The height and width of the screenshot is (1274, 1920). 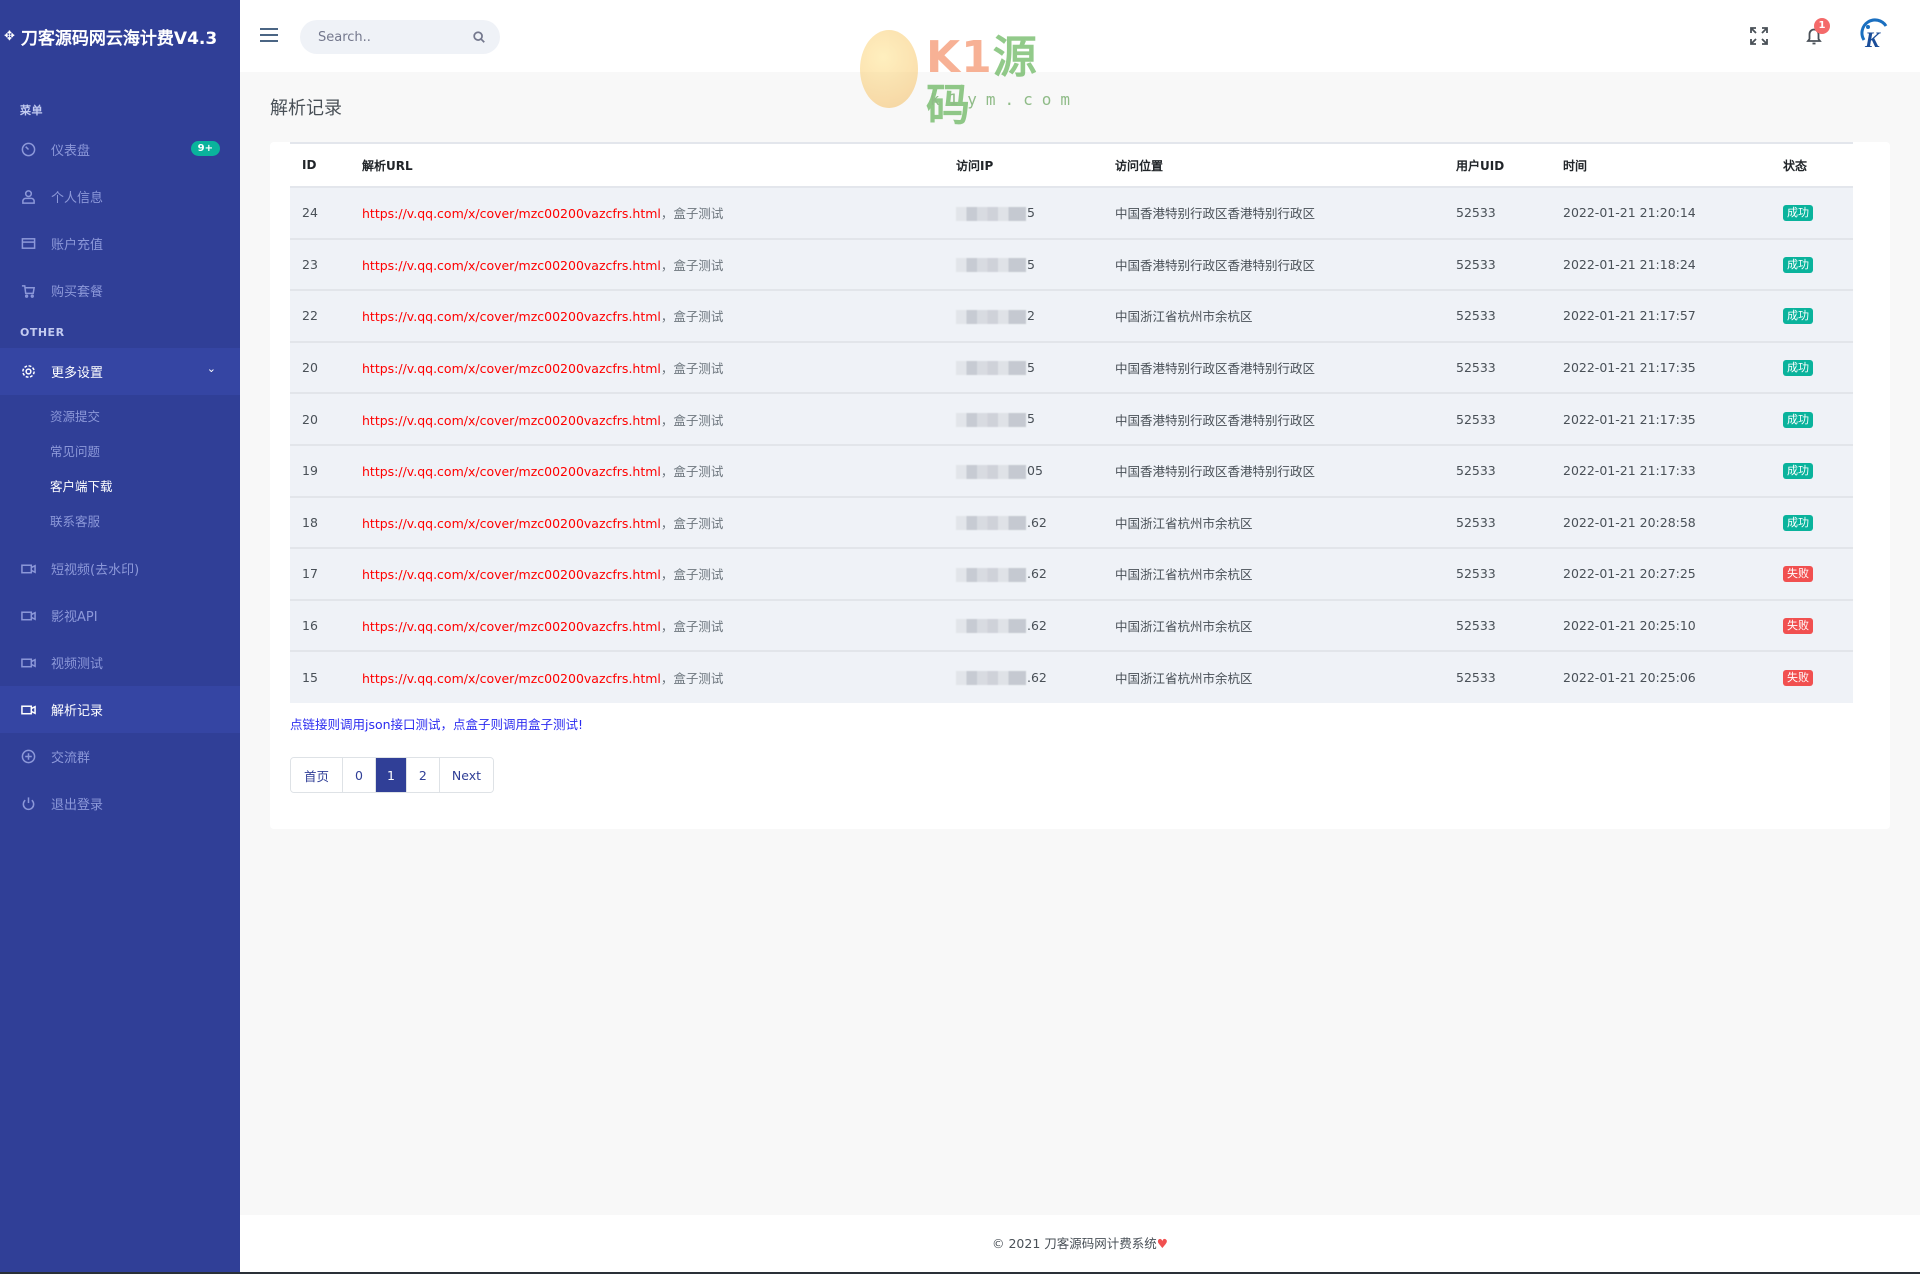 What do you see at coordinates (120, 196) in the screenshot?
I see `sidebar-item-profile: 个人信息` at bounding box center [120, 196].